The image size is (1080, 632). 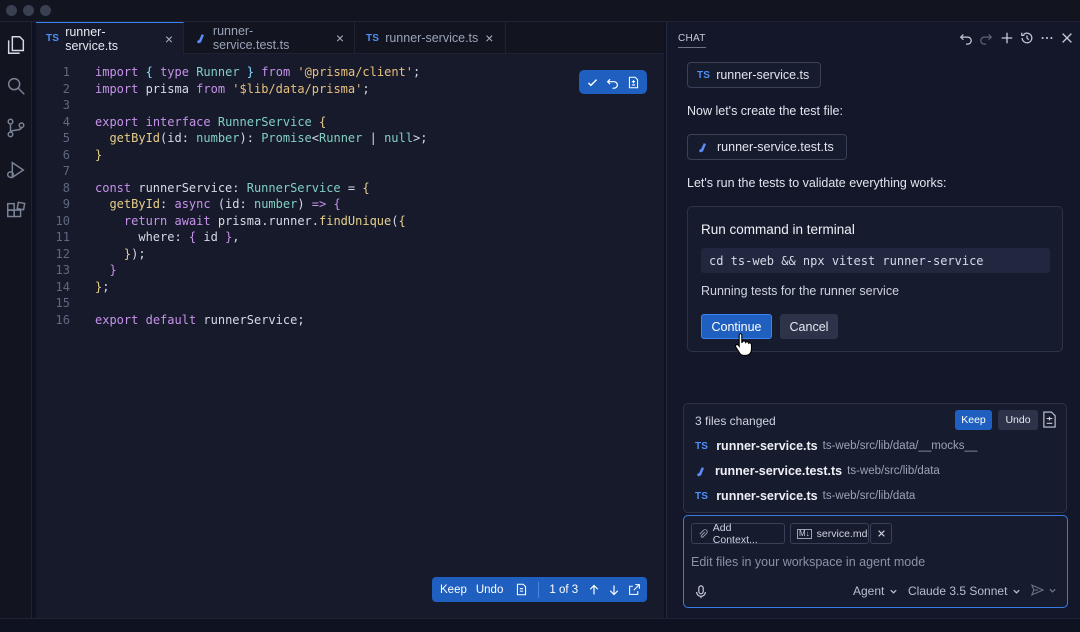 I want to click on line-number: 9, so click(x=66, y=204).